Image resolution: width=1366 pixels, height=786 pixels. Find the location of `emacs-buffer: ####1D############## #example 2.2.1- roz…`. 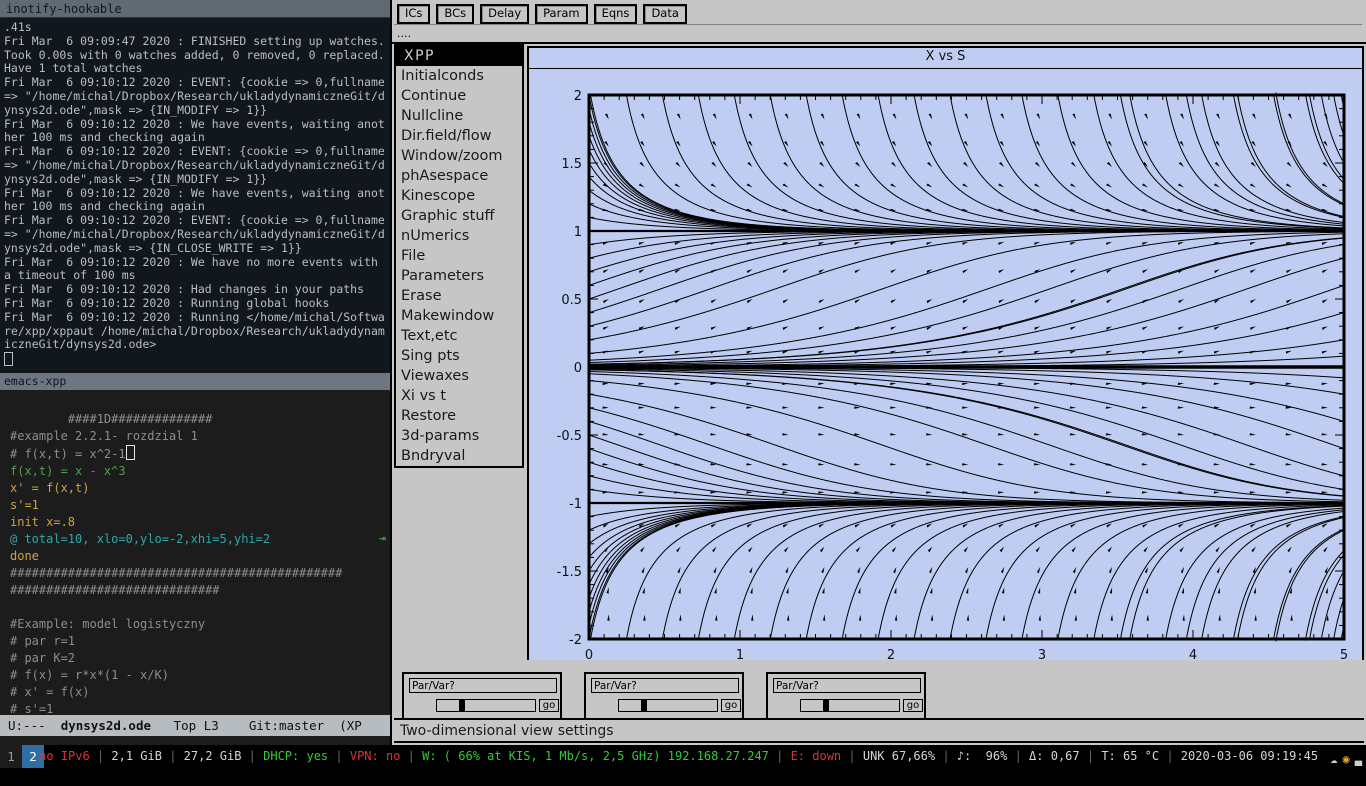

emacs-buffer: ####1D############## #example 2.2.1- roz… is located at coordinates (195, 553).